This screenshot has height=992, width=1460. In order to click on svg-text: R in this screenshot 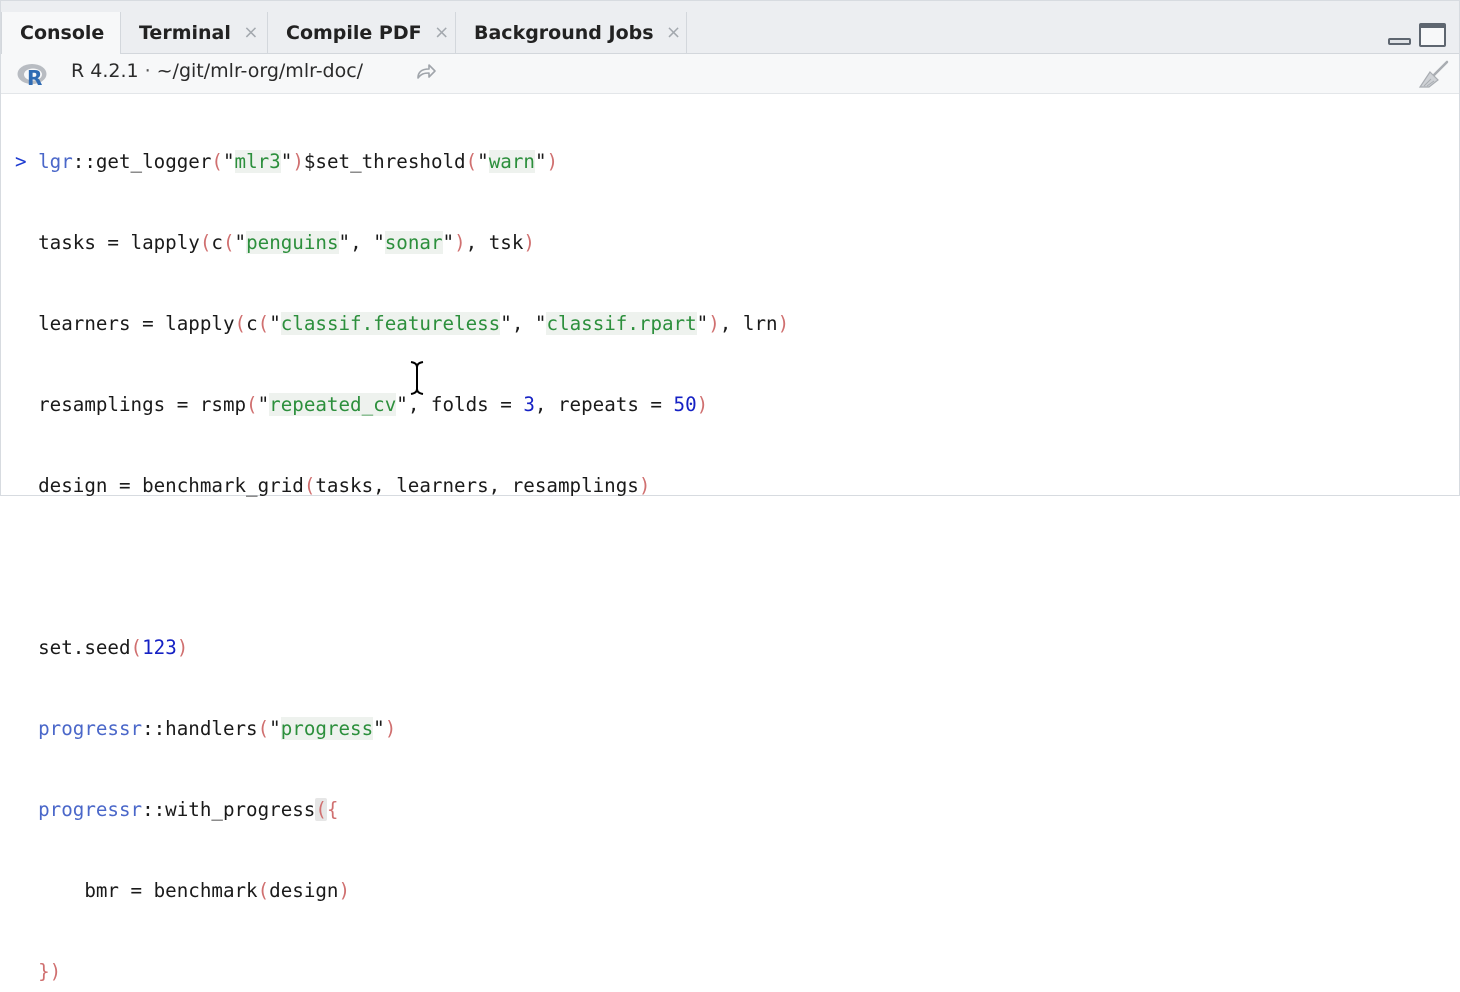, I will do `click(34, 76)`.